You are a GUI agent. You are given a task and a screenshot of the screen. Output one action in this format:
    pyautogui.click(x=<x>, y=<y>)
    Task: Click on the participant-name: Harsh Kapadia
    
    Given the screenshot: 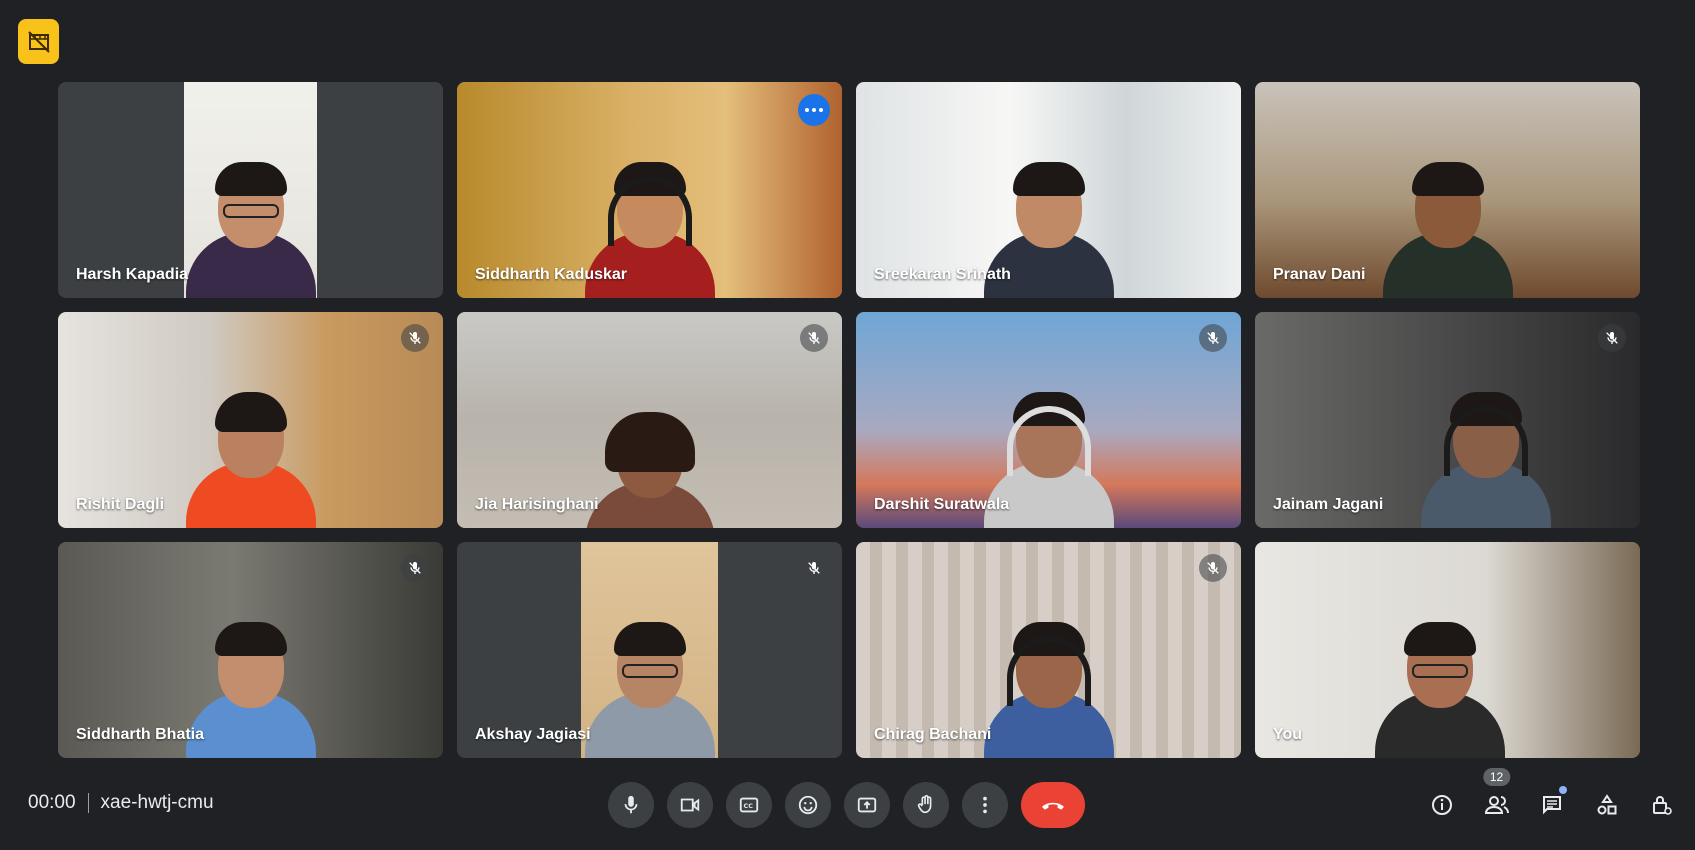 What is the action you would take?
    pyautogui.click(x=132, y=274)
    